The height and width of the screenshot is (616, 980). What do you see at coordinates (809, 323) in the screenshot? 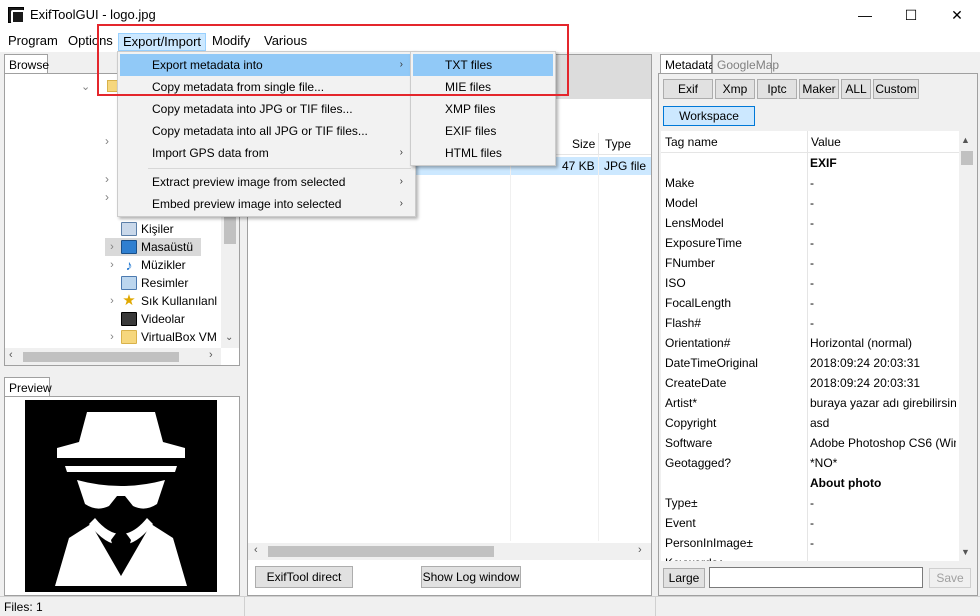
I see `metadata-row: Flash# -` at bounding box center [809, 323].